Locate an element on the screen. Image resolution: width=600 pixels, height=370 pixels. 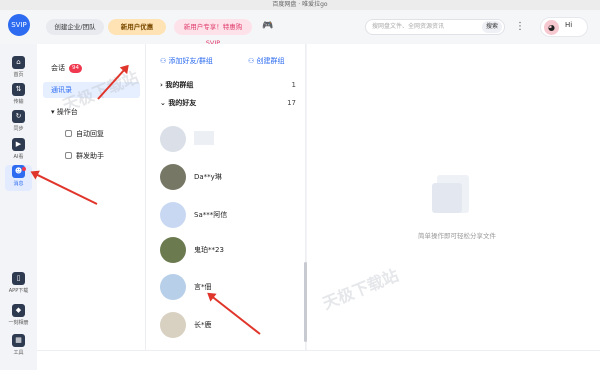
nav-home: ⌂ 首页 is located at coordinates (18, 69).